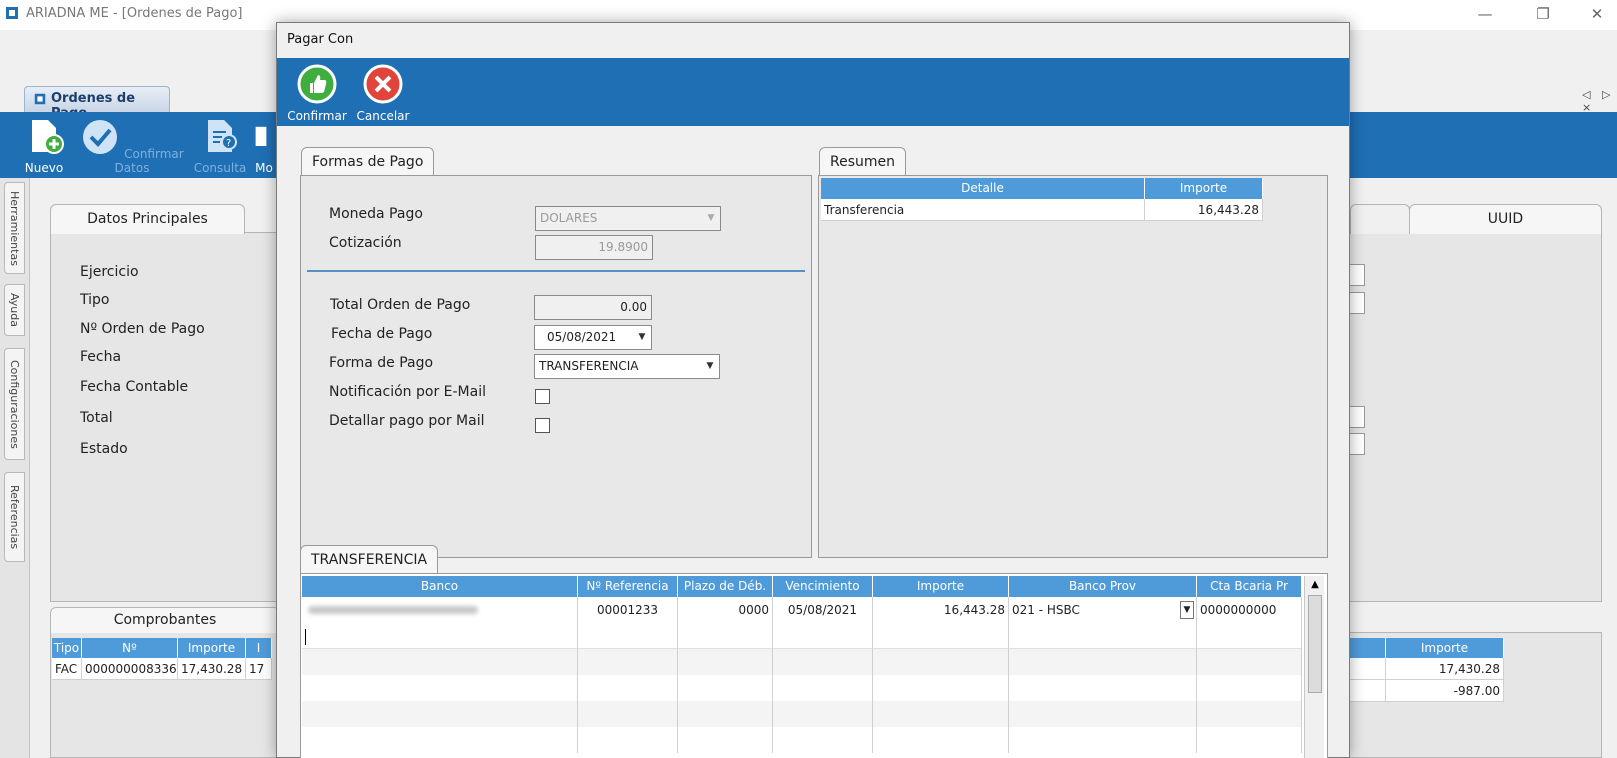  Describe the element at coordinates (14, 404) in the screenshot. I see `side-tab-configuraciones: Configuraciones` at that location.